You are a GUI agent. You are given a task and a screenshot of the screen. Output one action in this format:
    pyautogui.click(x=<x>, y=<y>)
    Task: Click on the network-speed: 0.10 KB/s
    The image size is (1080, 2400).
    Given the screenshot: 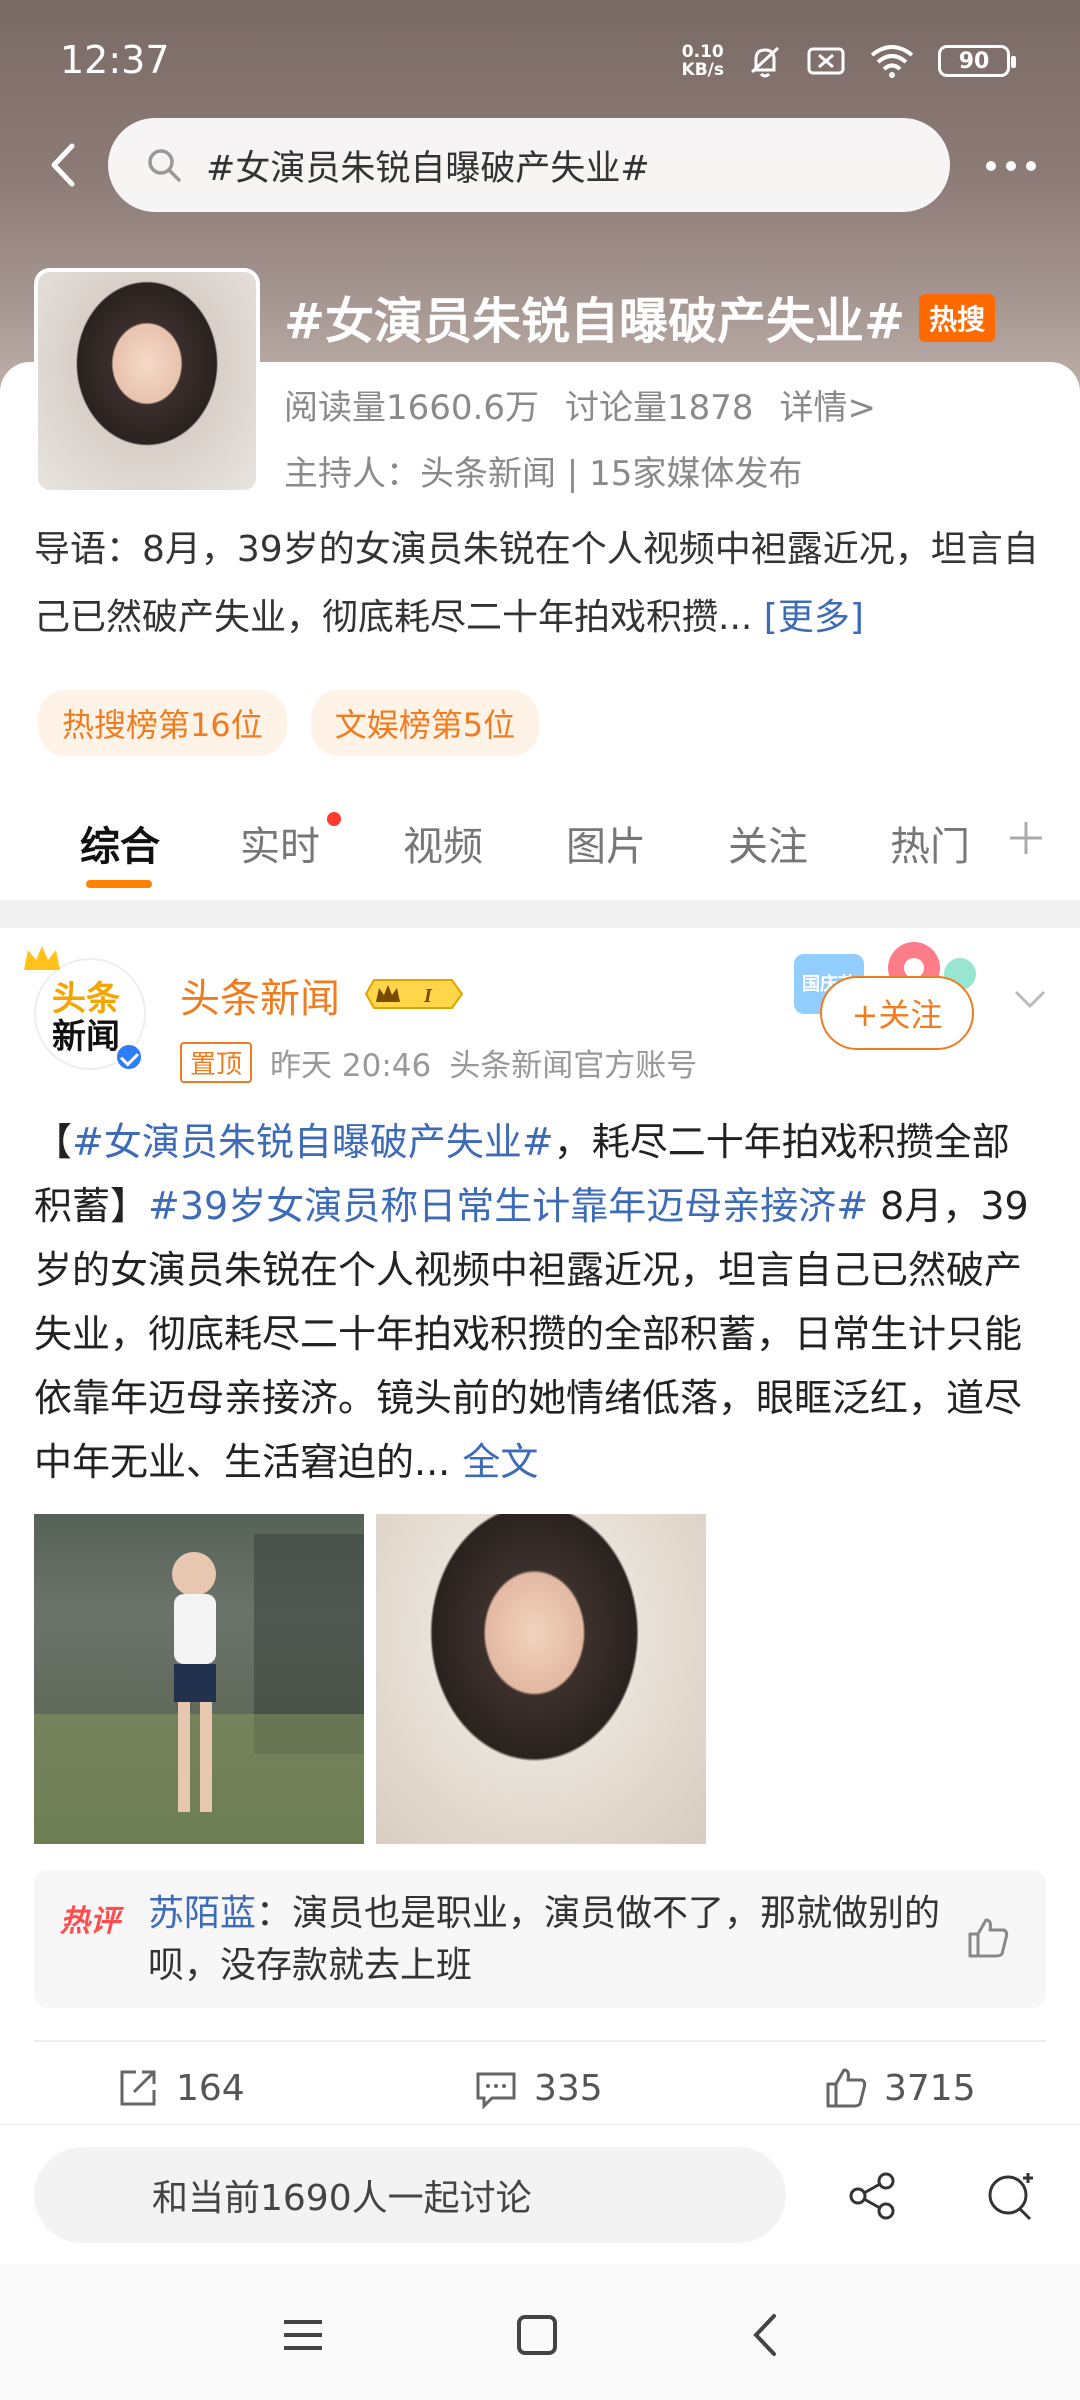 What is the action you would take?
    pyautogui.click(x=702, y=61)
    